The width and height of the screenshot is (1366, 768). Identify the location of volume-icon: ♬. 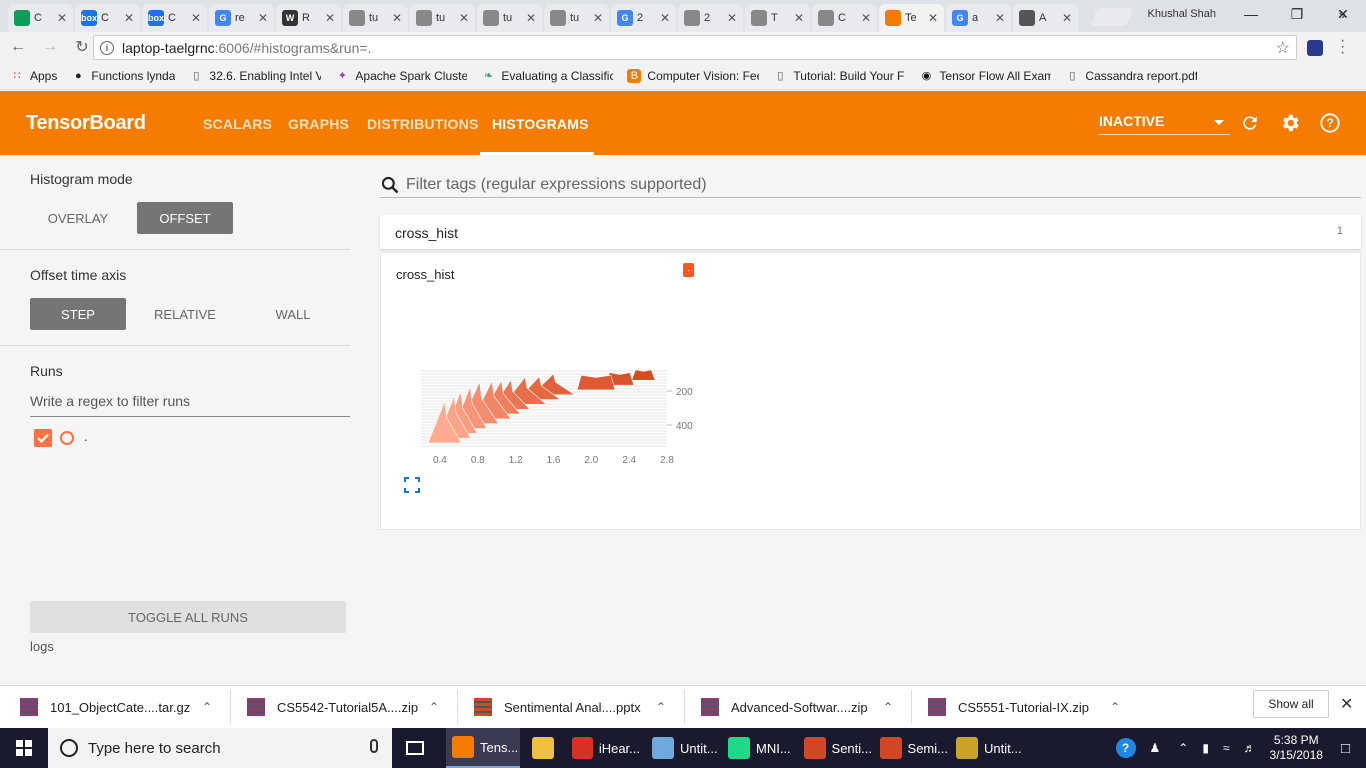
(1250, 748).